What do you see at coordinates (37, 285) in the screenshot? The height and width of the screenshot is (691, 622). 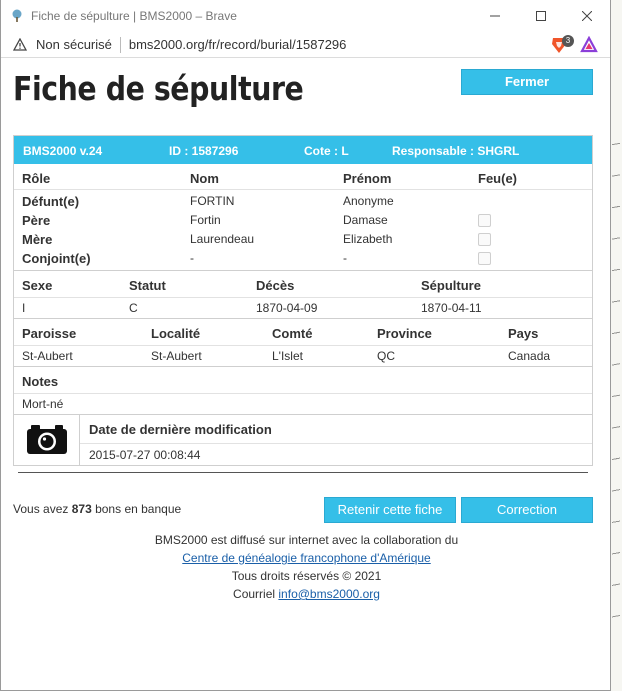 I see `sexe-header: Sexe` at bounding box center [37, 285].